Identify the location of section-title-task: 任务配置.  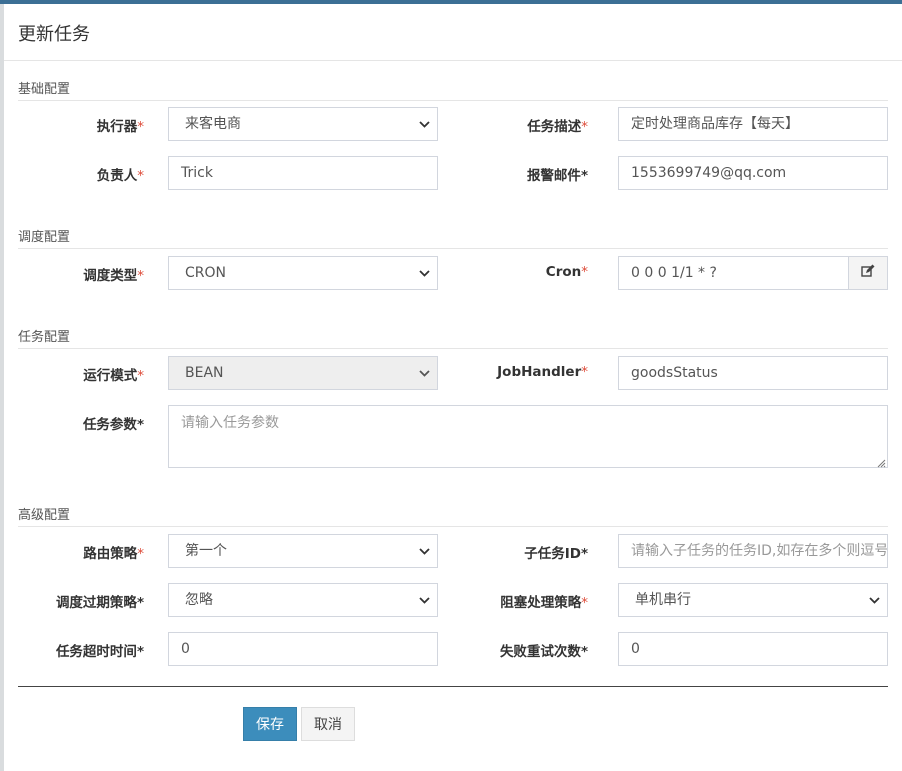
(453, 337).